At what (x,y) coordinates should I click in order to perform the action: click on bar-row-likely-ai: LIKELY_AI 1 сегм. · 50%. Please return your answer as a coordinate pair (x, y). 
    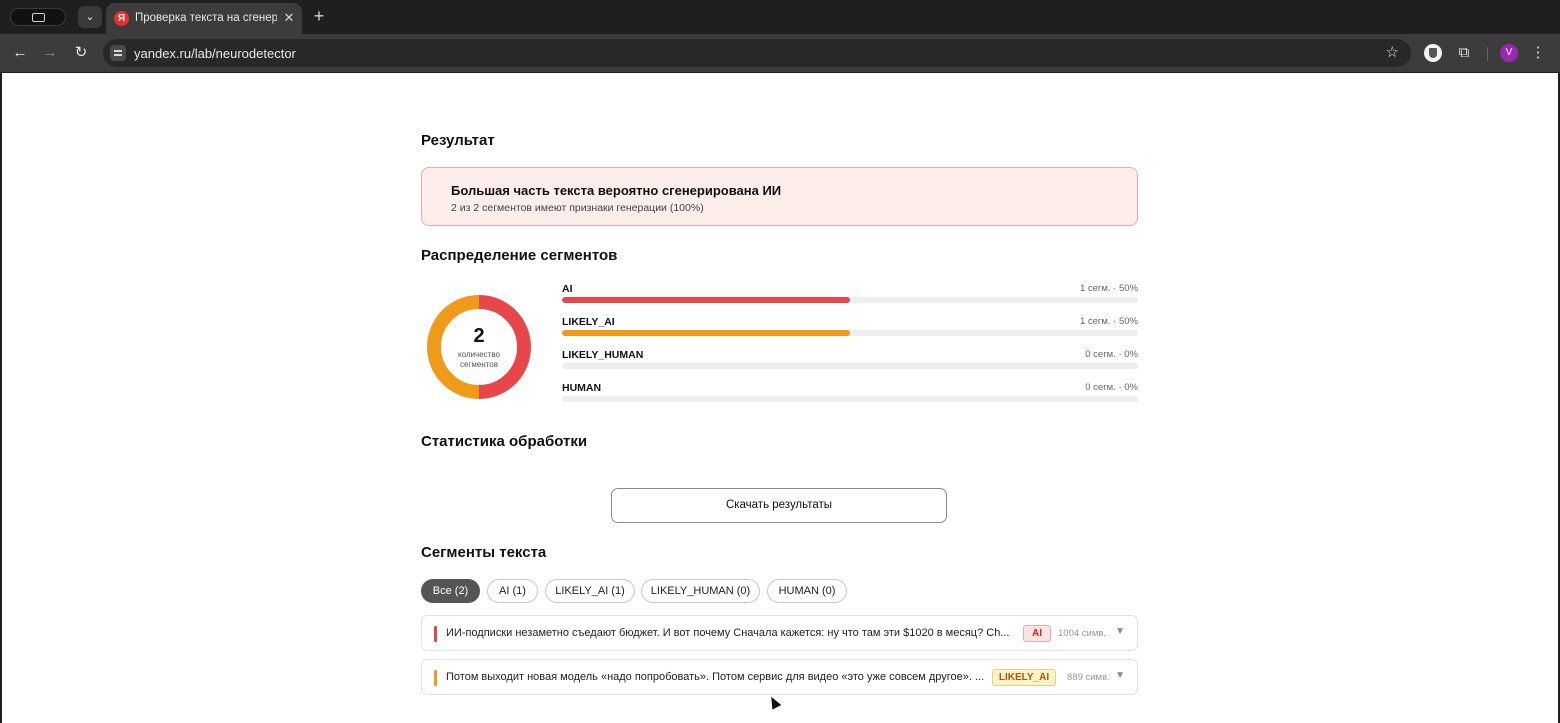
    Looking at the image, I should click on (850, 332).